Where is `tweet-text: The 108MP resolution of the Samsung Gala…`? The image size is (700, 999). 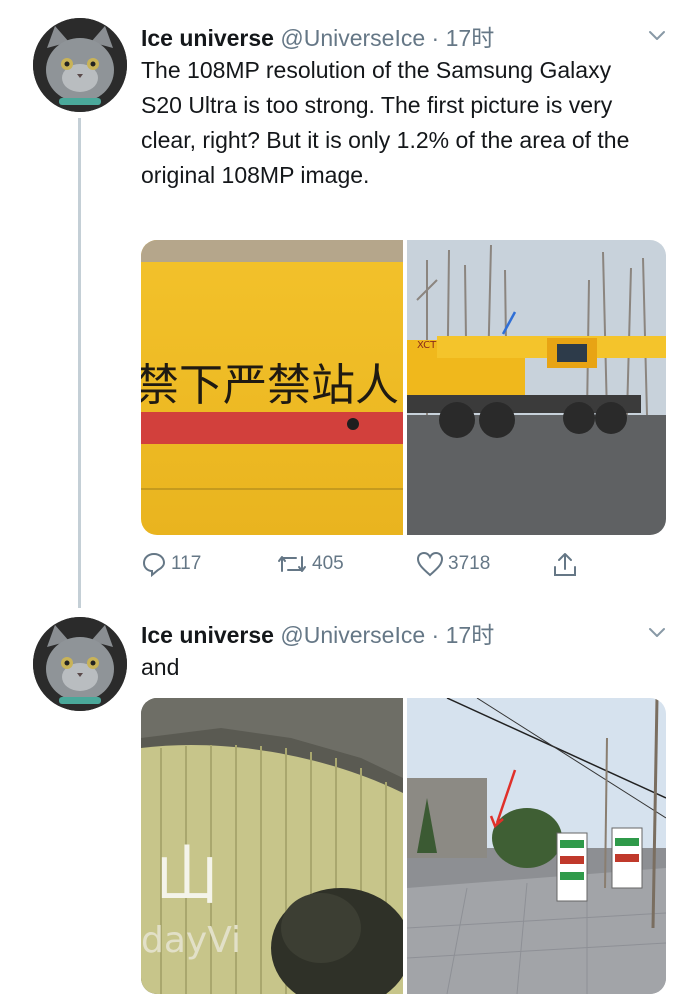
tweet-text: The 108MP resolution of the Samsung Gala… is located at coordinates (385, 122).